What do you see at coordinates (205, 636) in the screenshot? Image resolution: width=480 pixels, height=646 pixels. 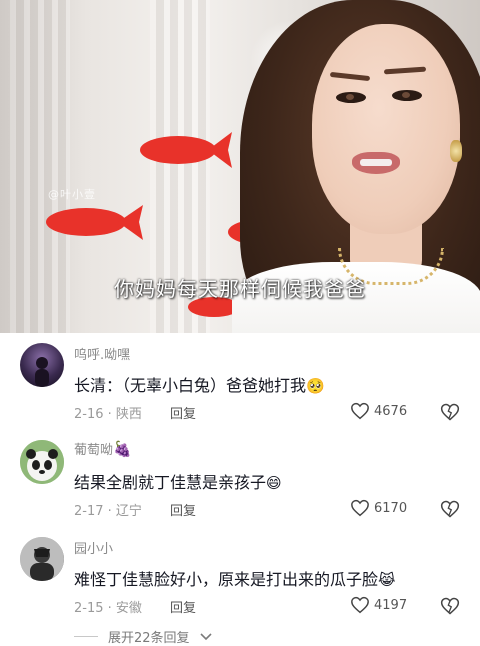 I see `chevron-down-icon` at bounding box center [205, 636].